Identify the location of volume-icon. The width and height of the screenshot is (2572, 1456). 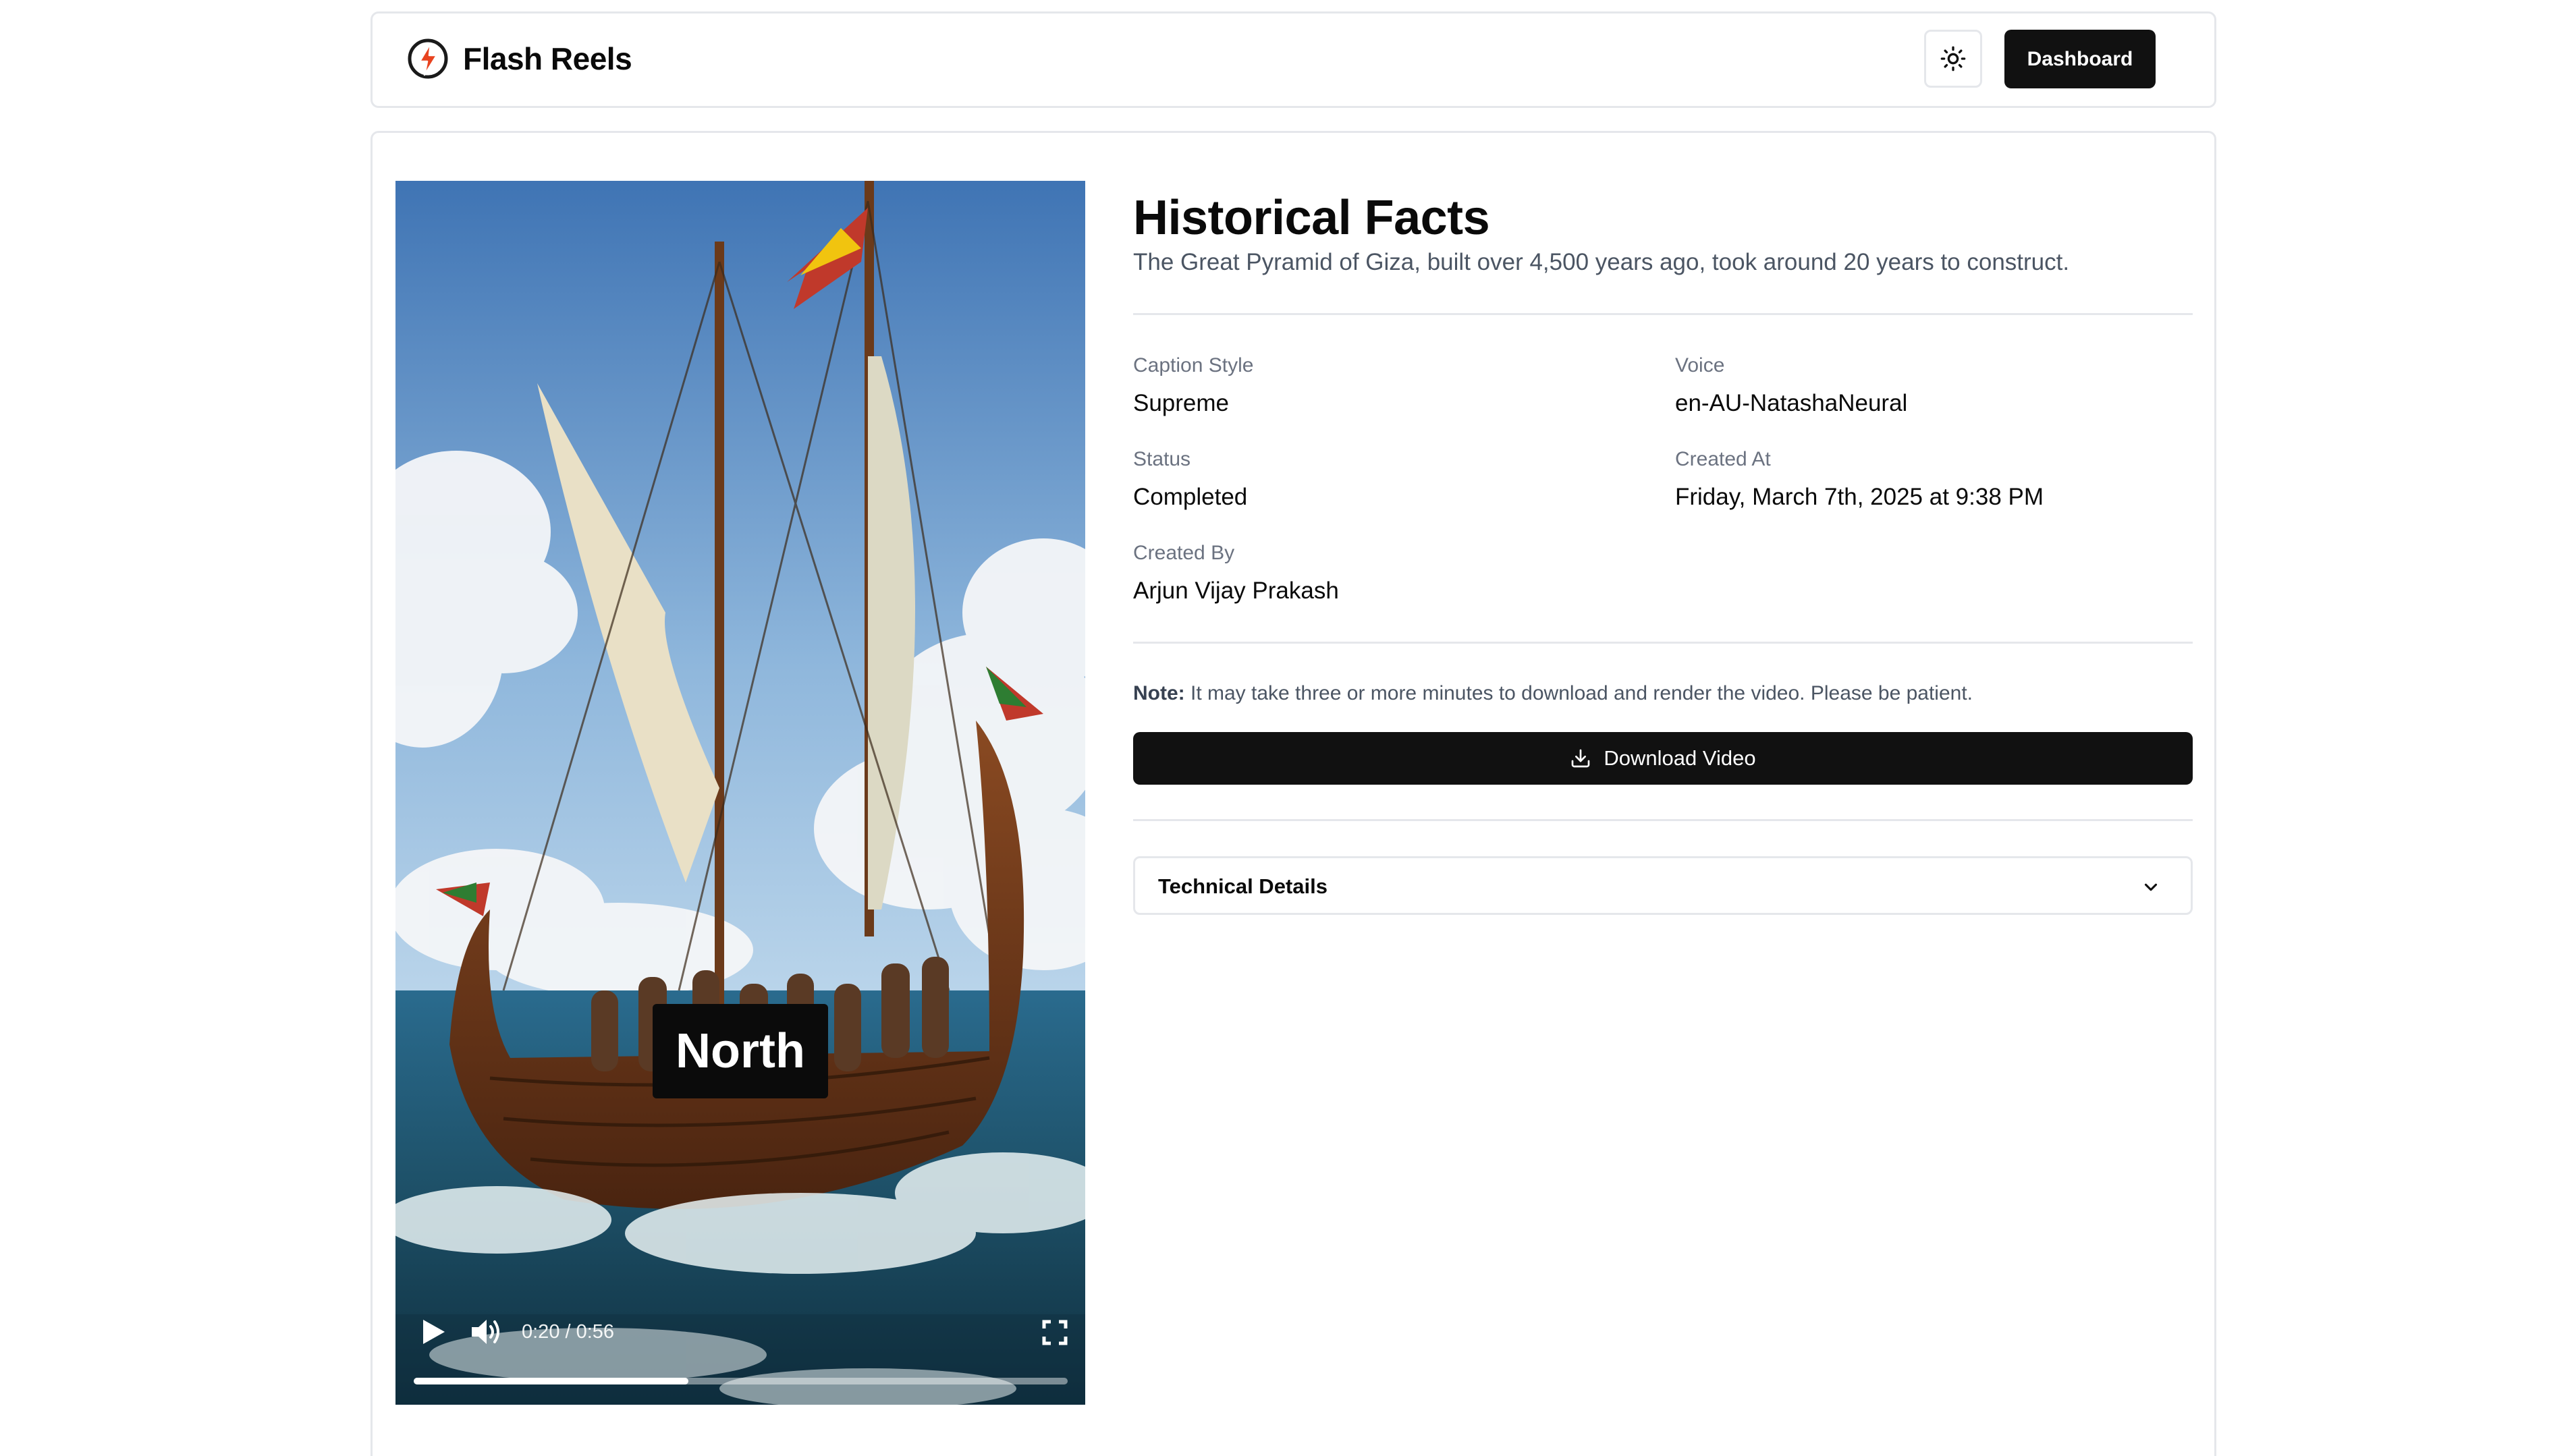
(486, 1331).